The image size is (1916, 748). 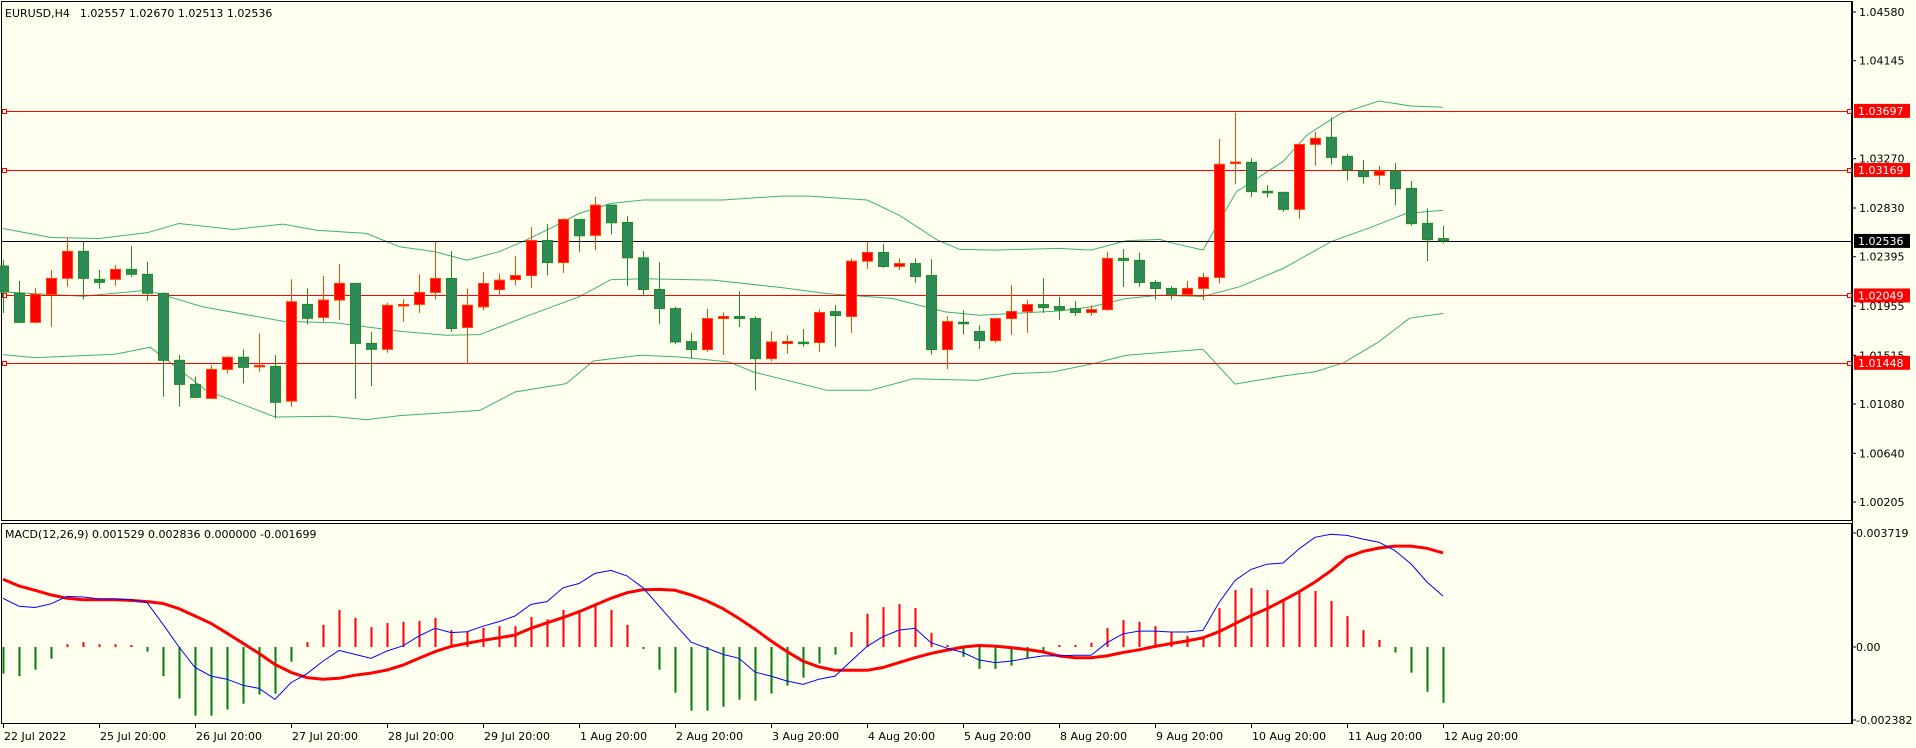 I want to click on price-tick-label: 1.04580, so click(x=1882, y=12).